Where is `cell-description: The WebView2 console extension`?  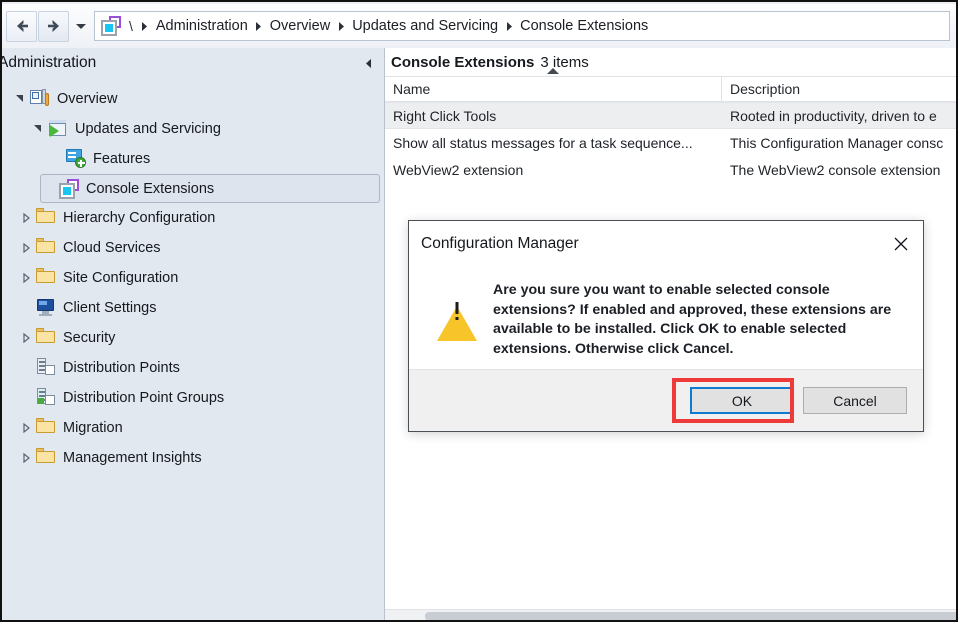
cell-description: The WebView2 console extension is located at coordinates (835, 169).